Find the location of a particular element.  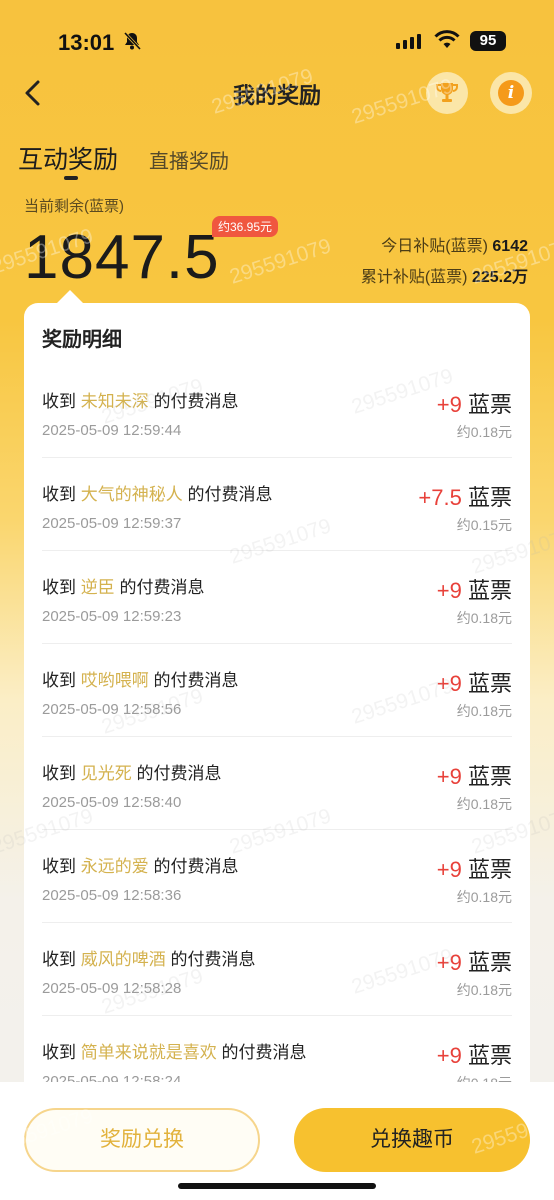

record-sender: 简单来说就是喜欢 is located at coordinates (149, 1052).